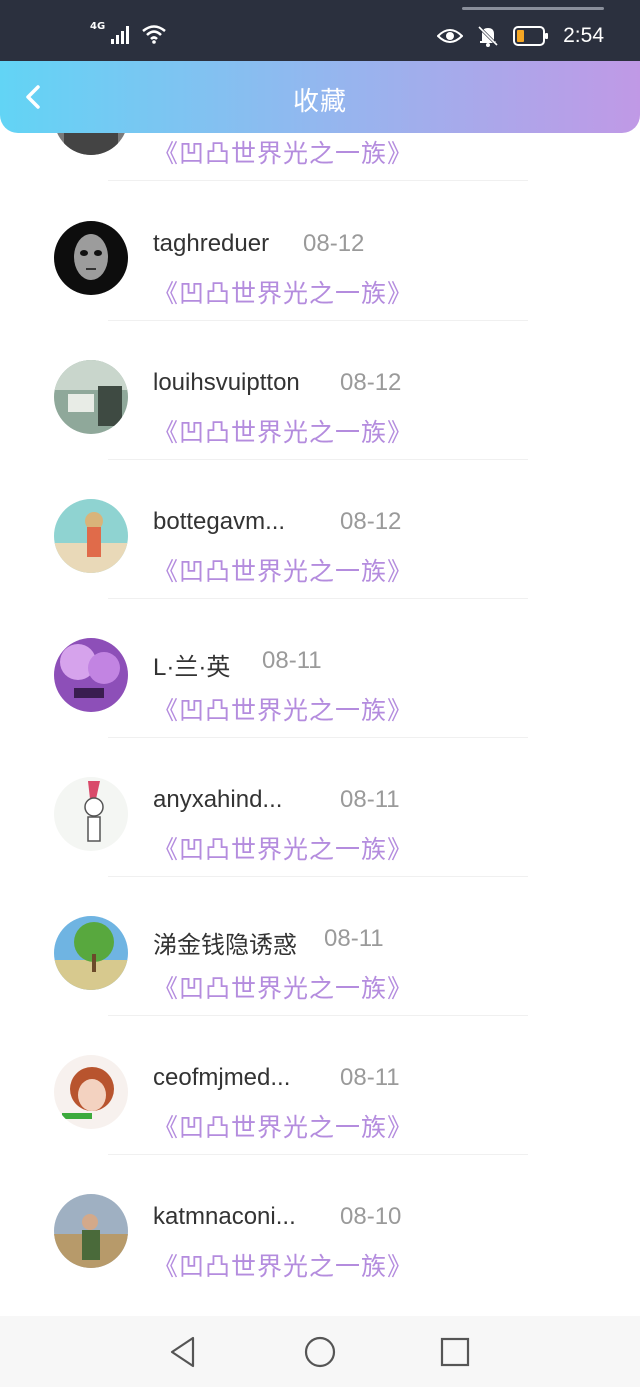  What do you see at coordinates (533, 8) in the screenshot?
I see `top-indicator` at bounding box center [533, 8].